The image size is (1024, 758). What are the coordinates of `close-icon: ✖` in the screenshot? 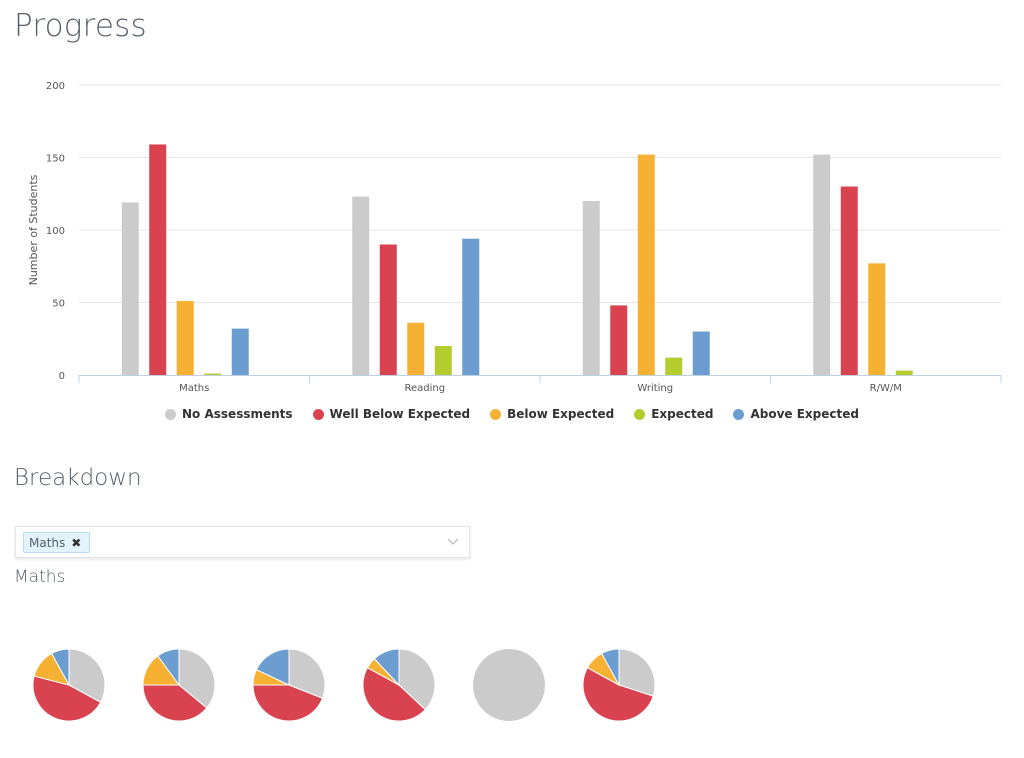 It's located at (76, 543).